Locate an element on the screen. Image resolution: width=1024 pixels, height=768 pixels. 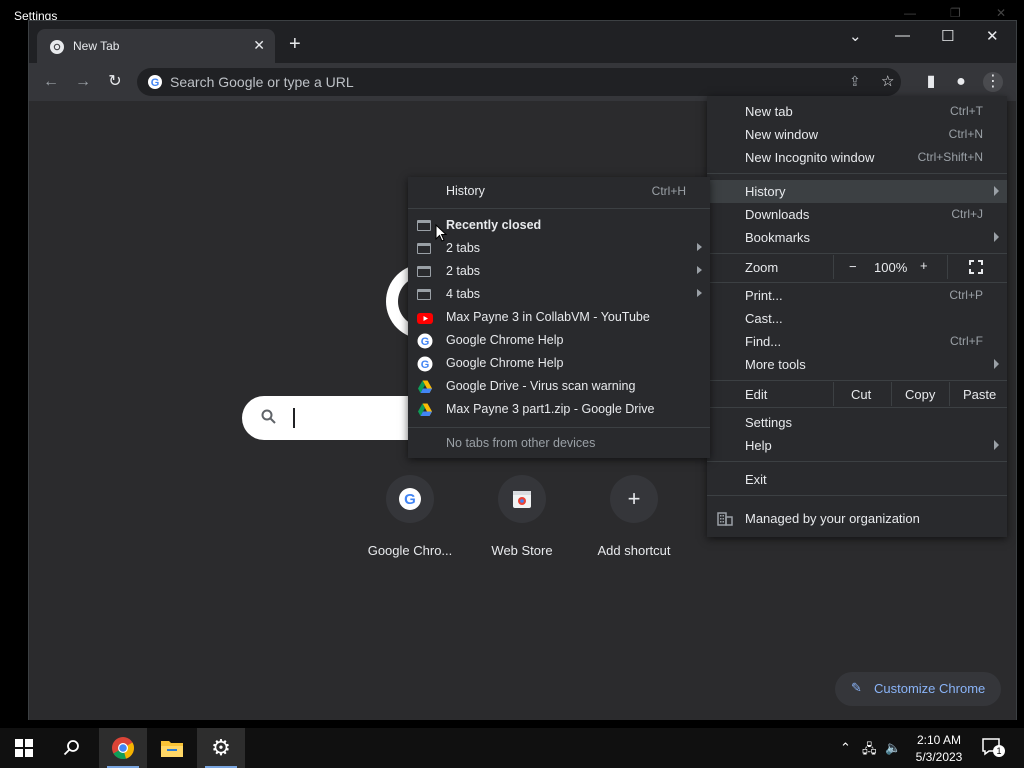
menu-item-help: Help is located at coordinates (857, 445).